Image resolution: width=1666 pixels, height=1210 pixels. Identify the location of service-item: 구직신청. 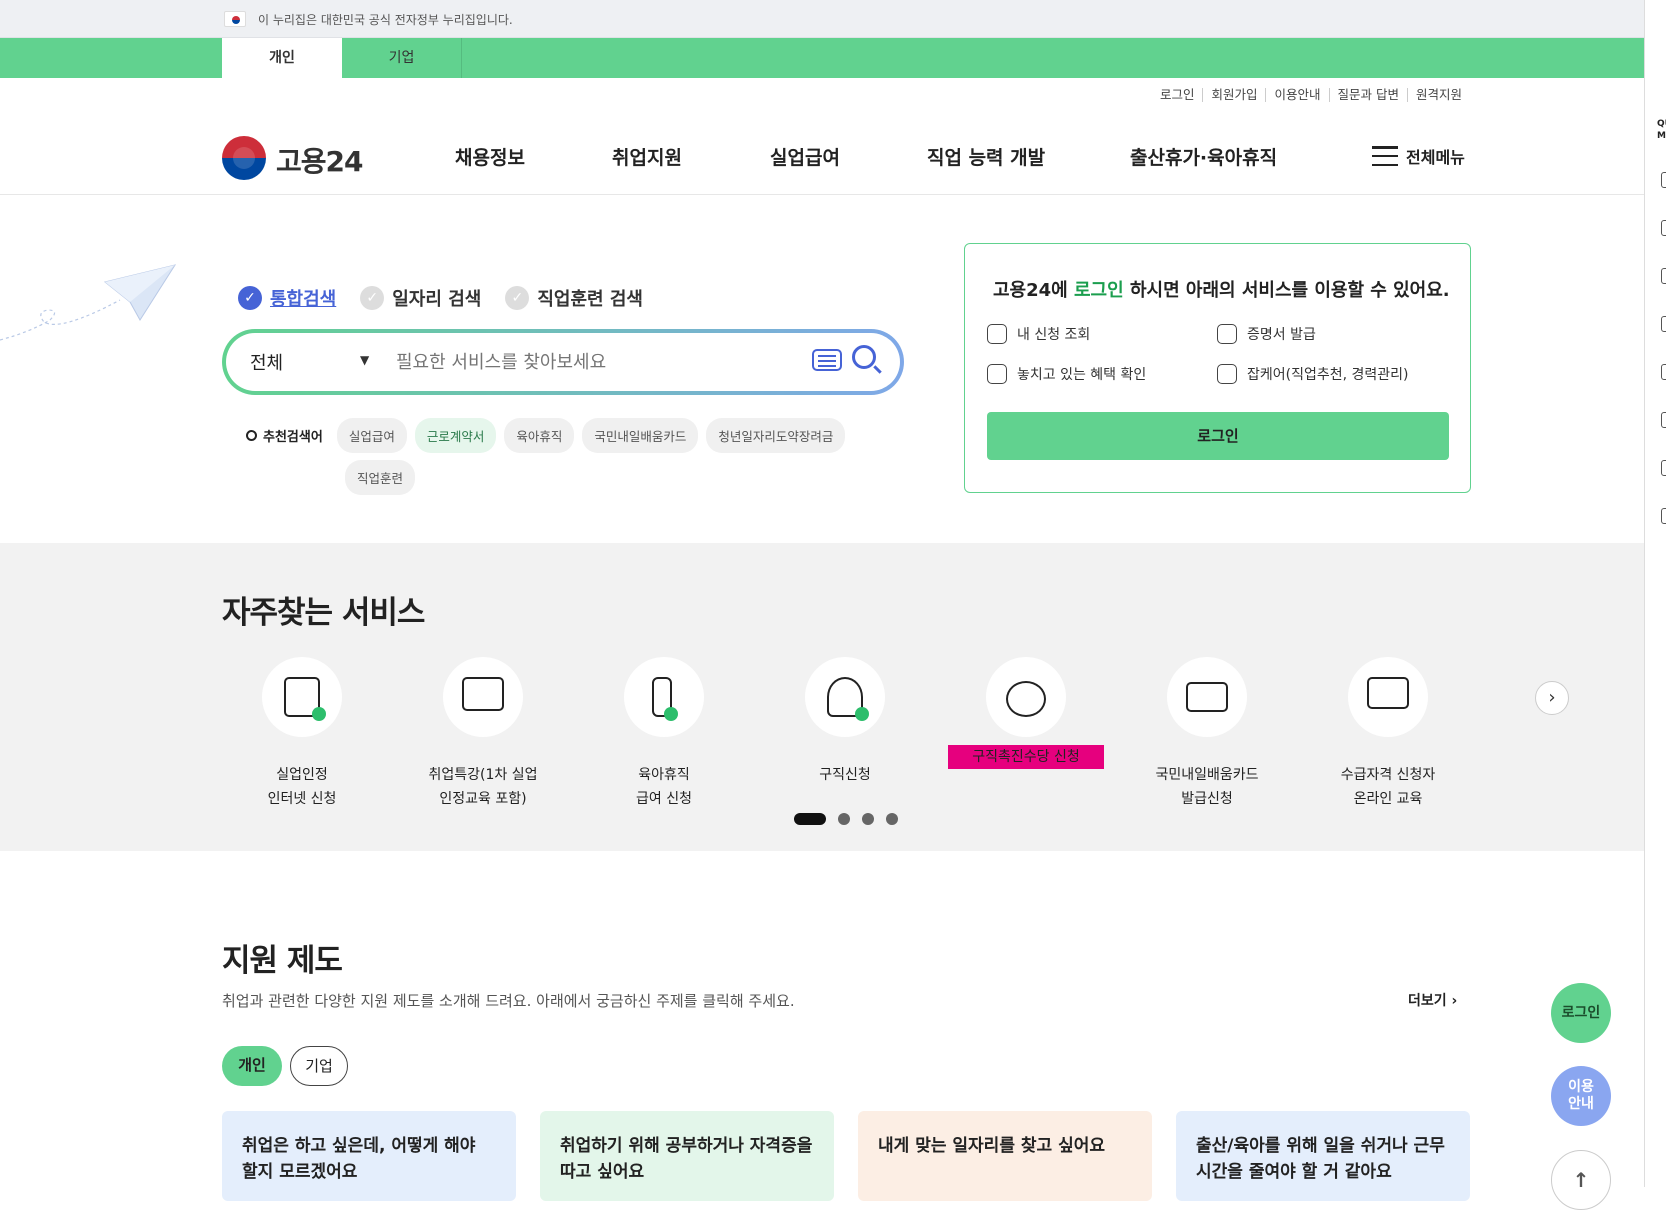
(845, 722).